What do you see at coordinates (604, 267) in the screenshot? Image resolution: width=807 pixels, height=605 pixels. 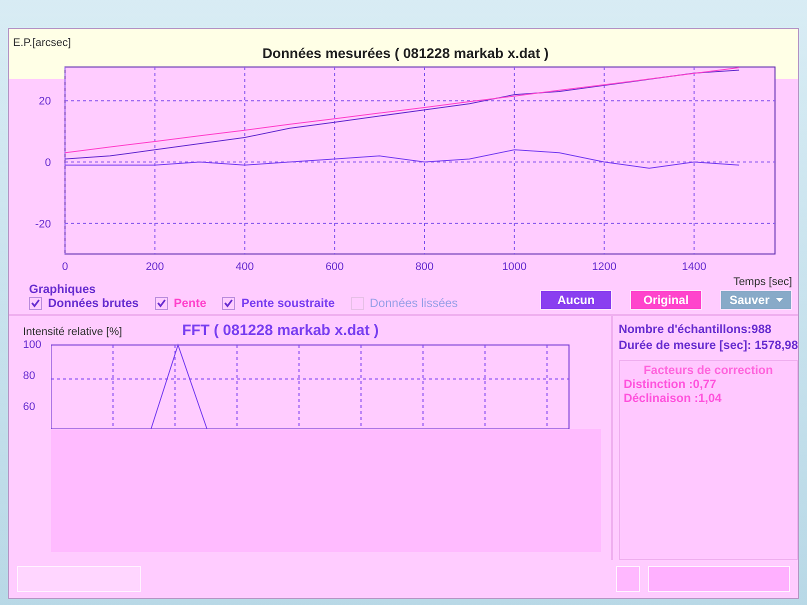 I see `x-tick-label: 1200` at bounding box center [604, 267].